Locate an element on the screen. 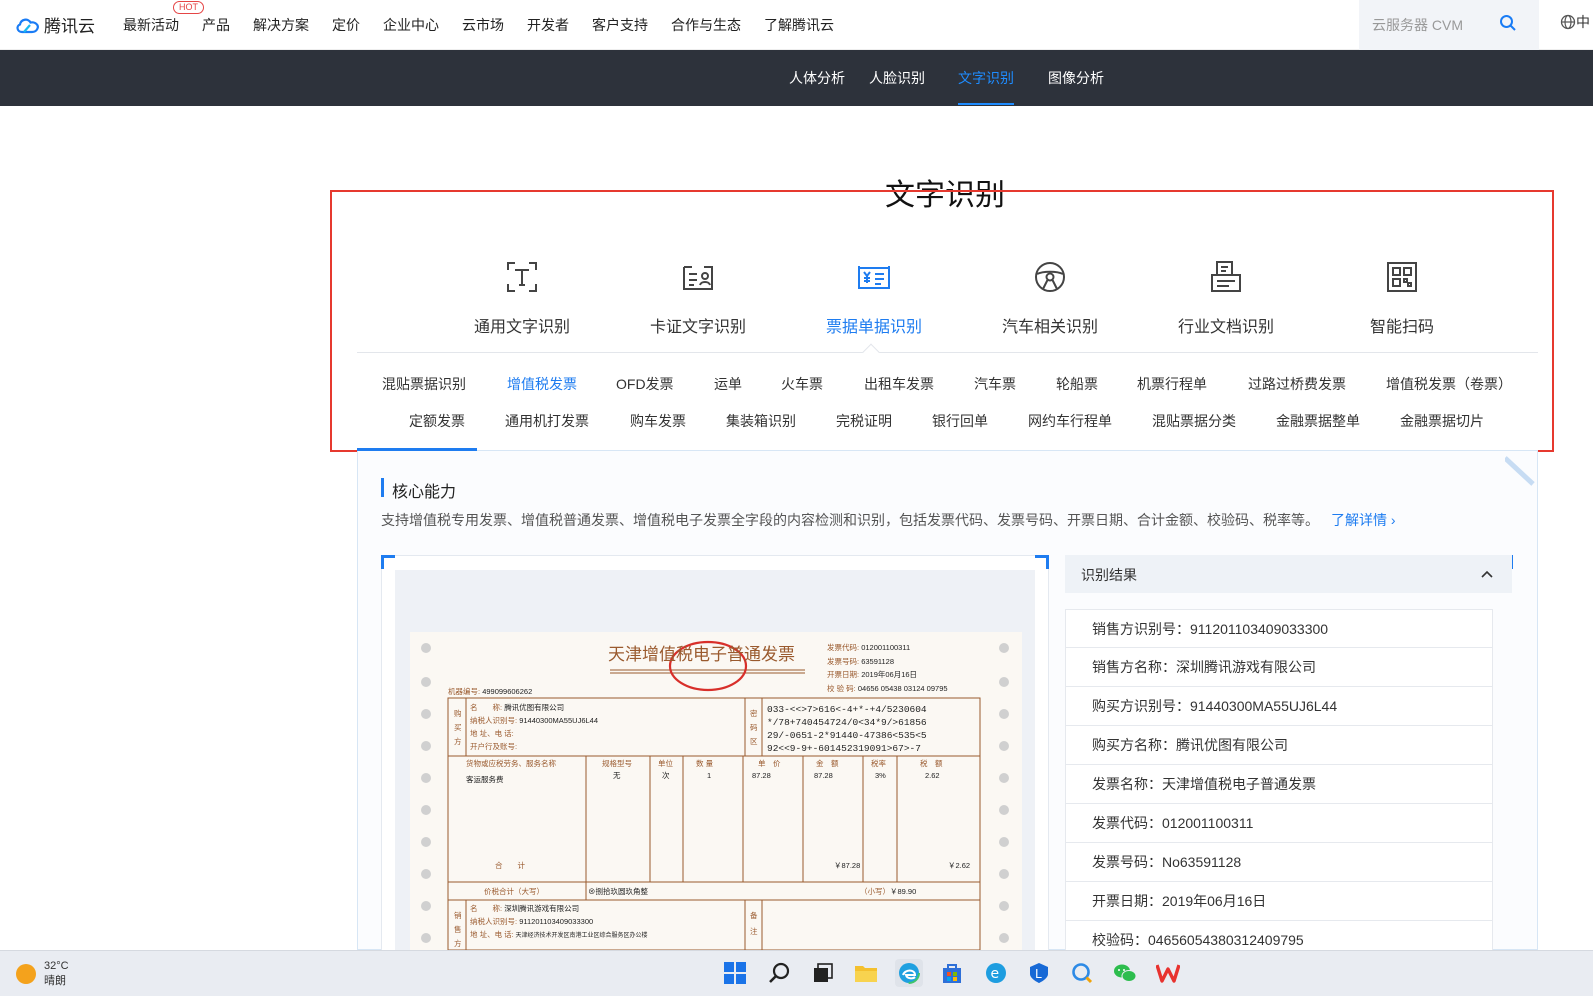  logo: 腾讯云 is located at coordinates (69, 24).